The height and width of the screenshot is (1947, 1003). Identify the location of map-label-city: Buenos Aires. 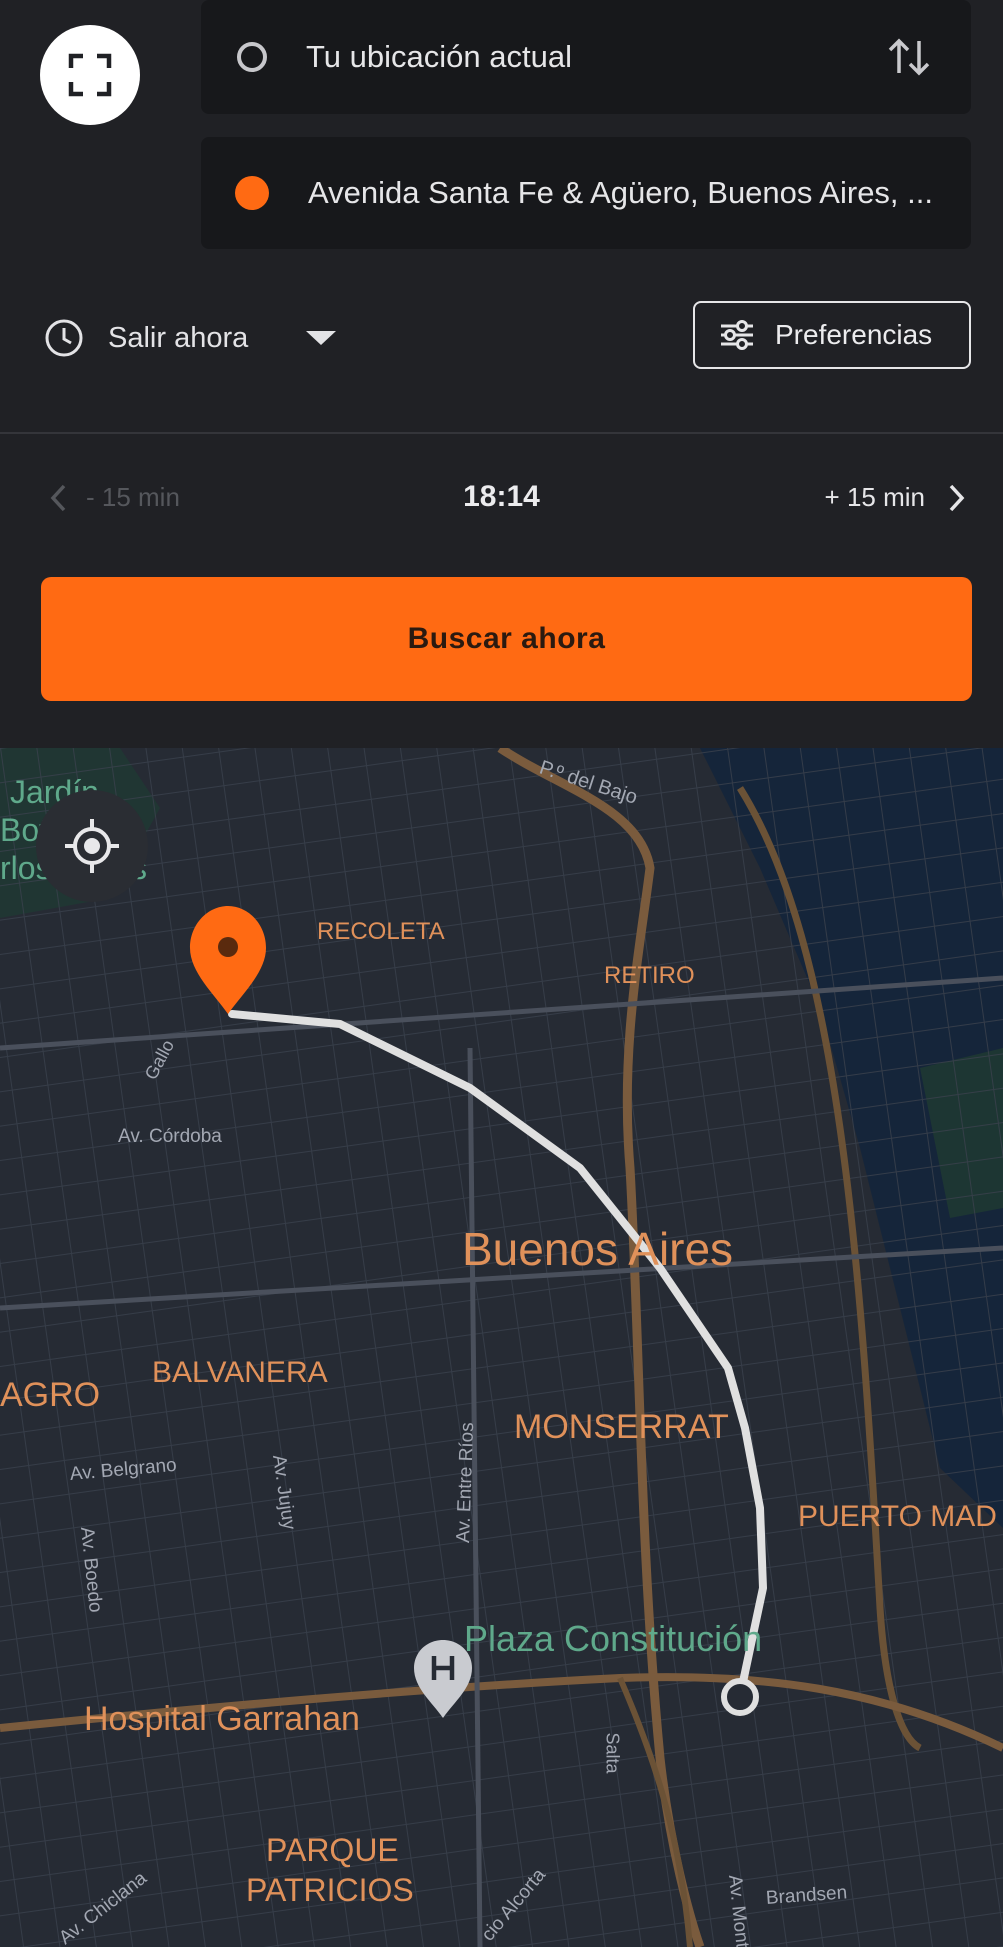
(598, 1249).